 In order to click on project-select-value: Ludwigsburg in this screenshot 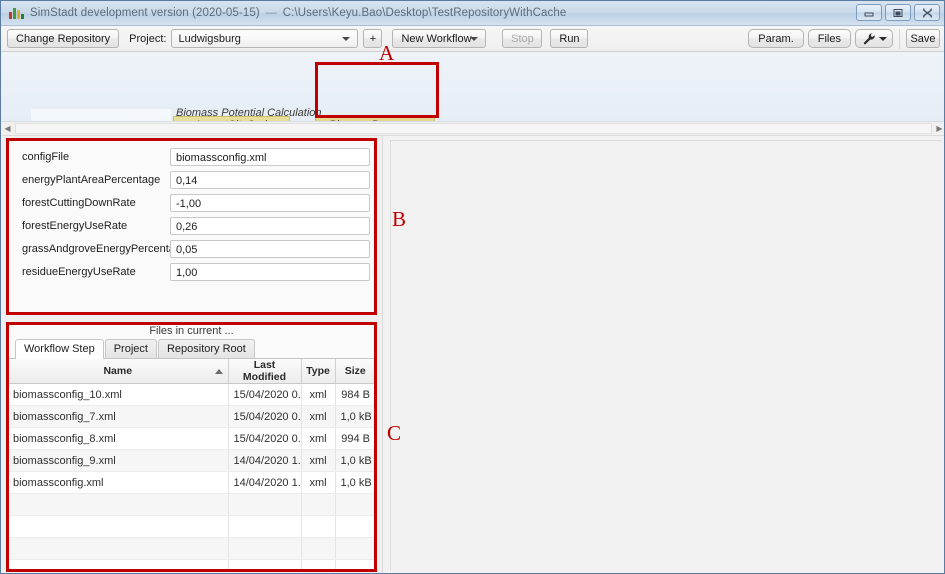, I will do `click(209, 38)`.